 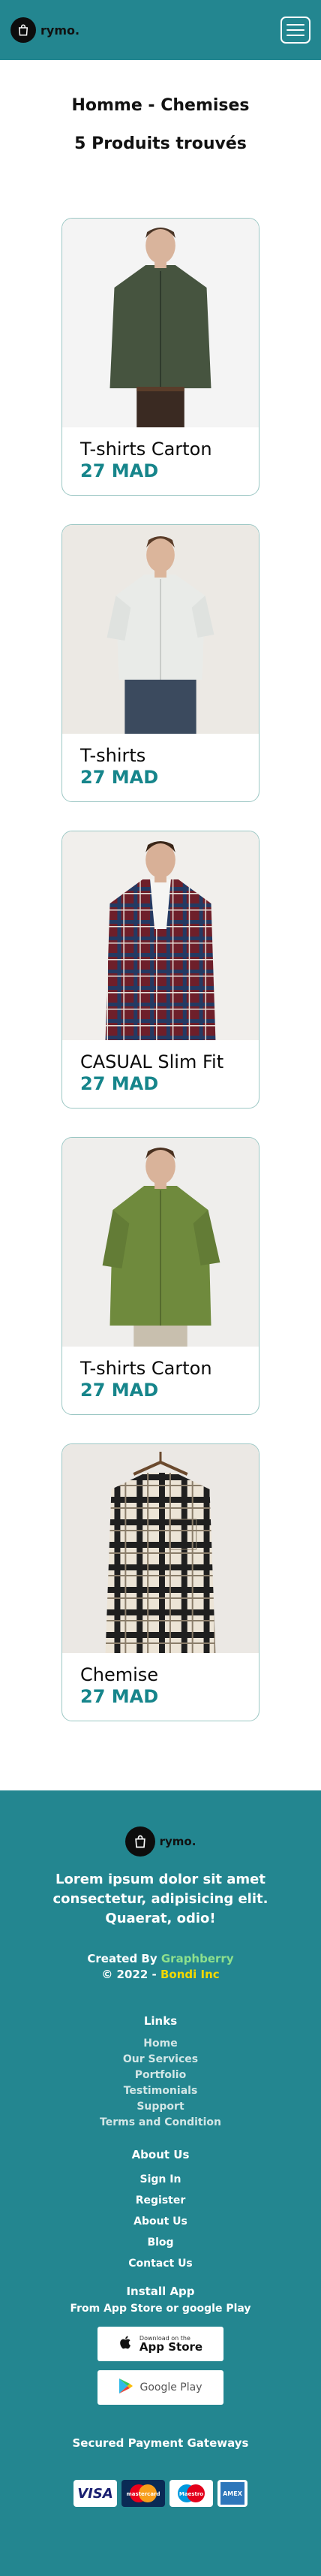 I want to click on visa-icon: VISA, so click(x=95, y=2494).